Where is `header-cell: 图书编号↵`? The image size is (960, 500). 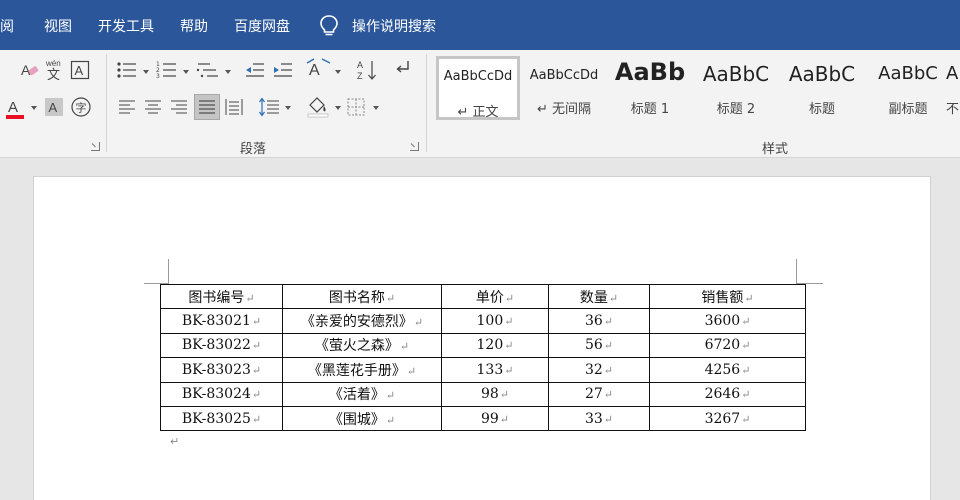
header-cell: 图书编号↵ is located at coordinates (221, 296).